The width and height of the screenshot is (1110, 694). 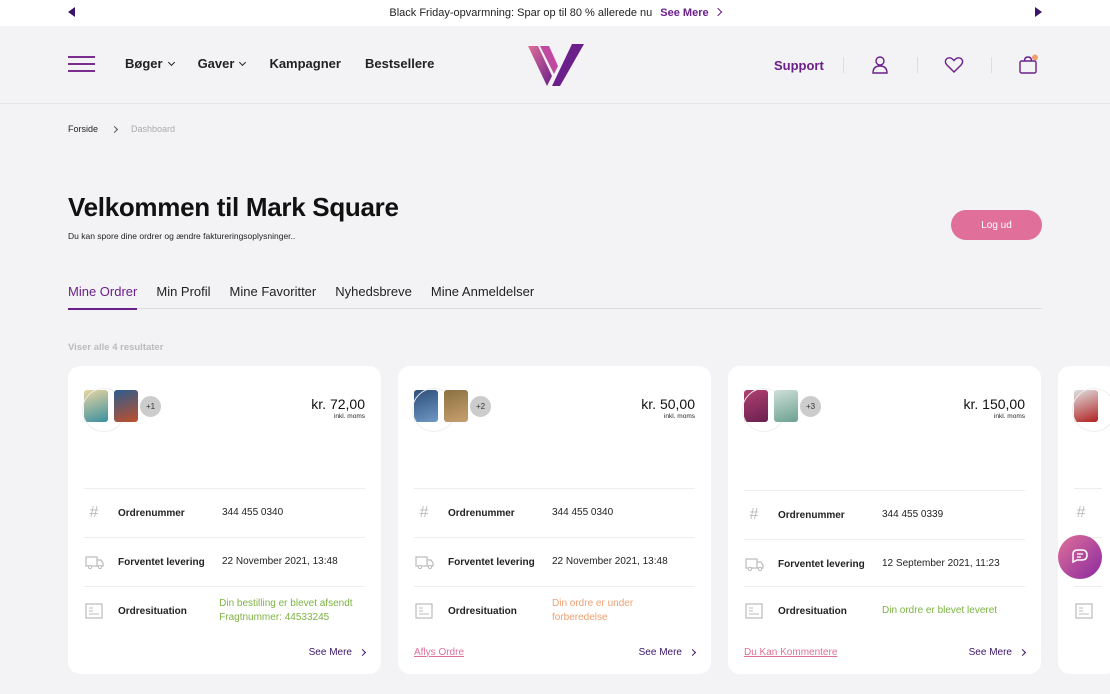 I want to click on chat-support-button, so click(x=1080, y=557).